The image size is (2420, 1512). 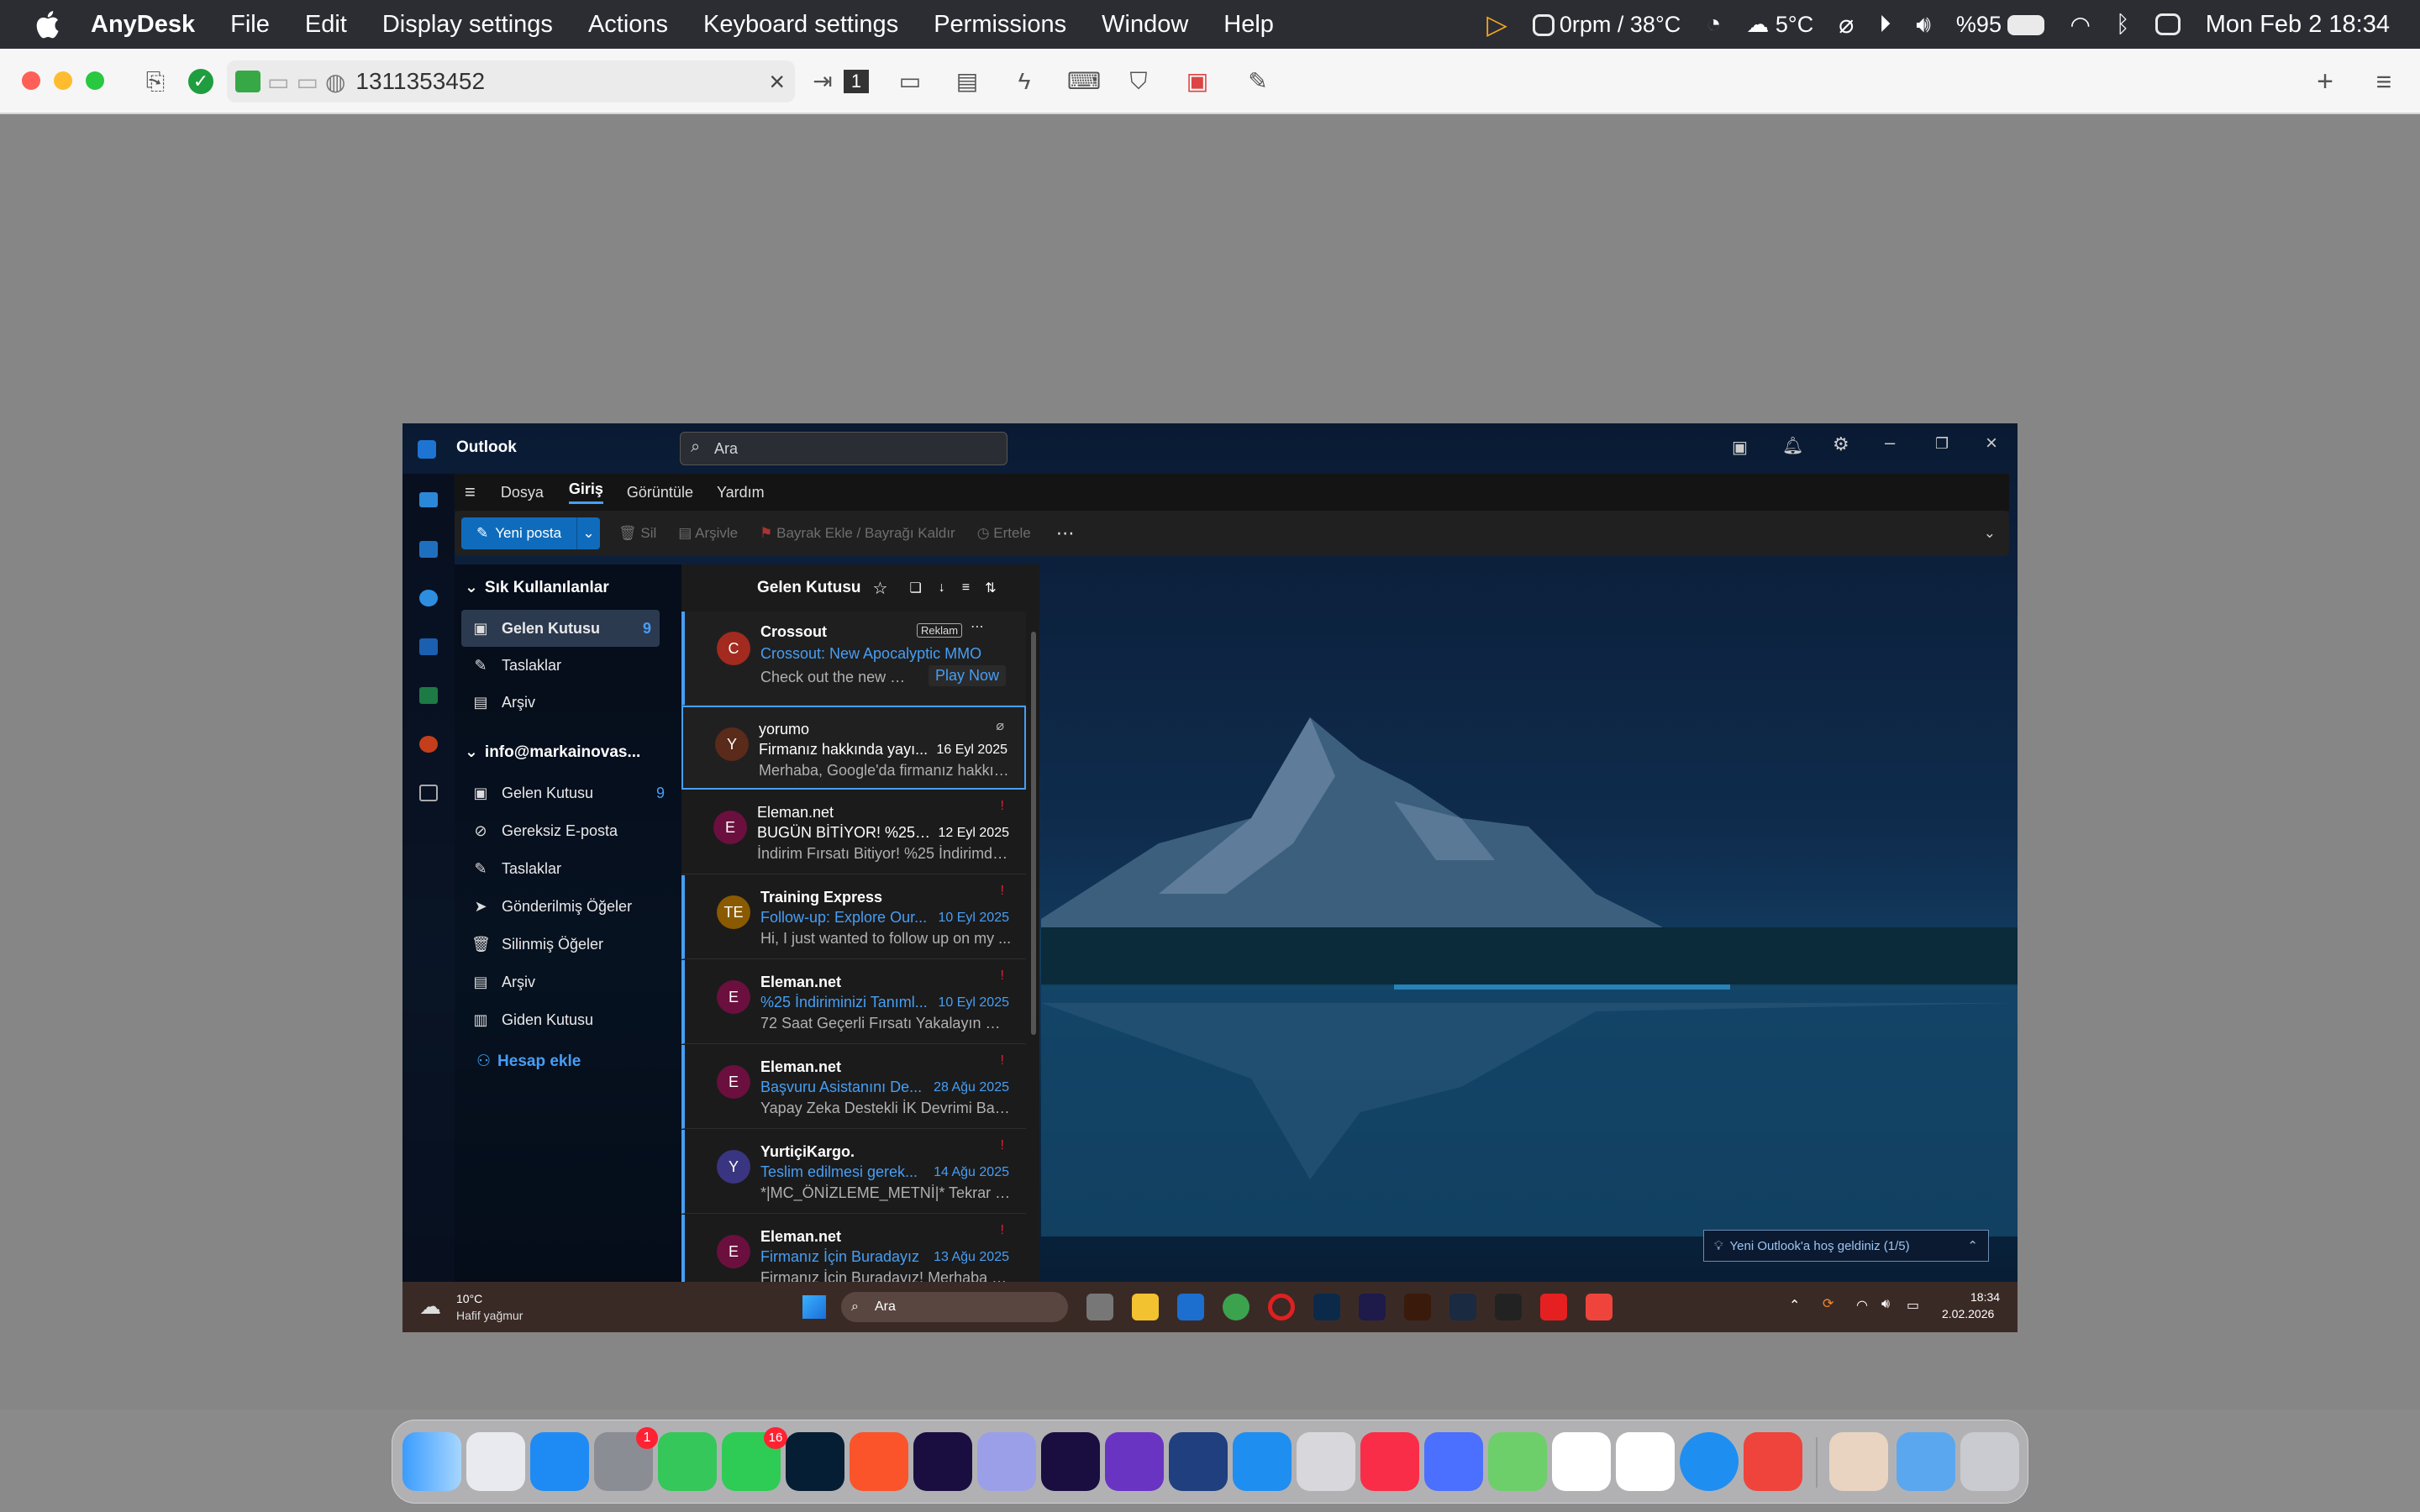 What do you see at coordinates (1463, 1307) in the screenshot?
I see `steam-icon` at bounding box center [1463, 1307].